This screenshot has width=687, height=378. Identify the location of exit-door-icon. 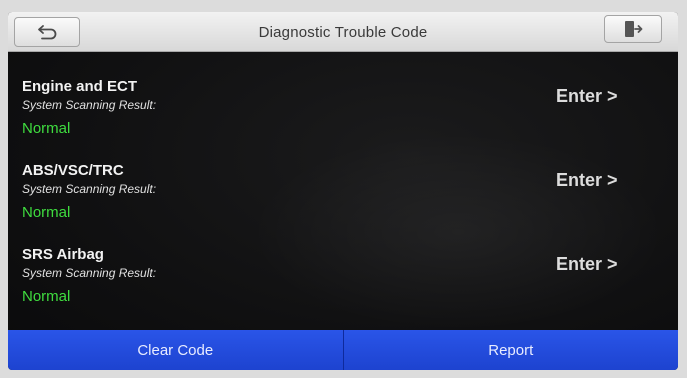
(634, 29).